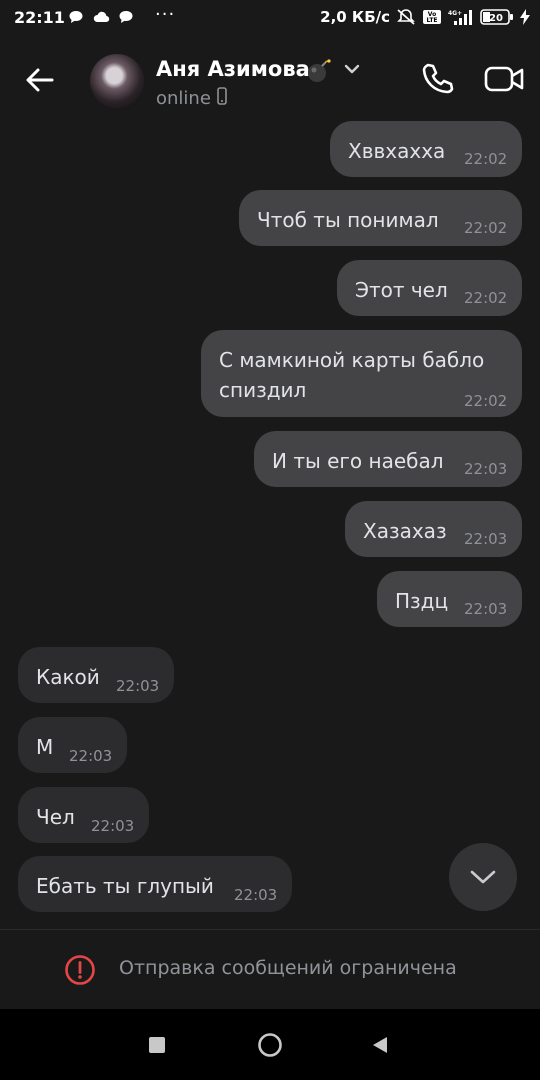  What do you see at coordinates (83, 815) in the screenshot?
I see `incoming-message: Чел 22:03` at bounding box center [83, 815].